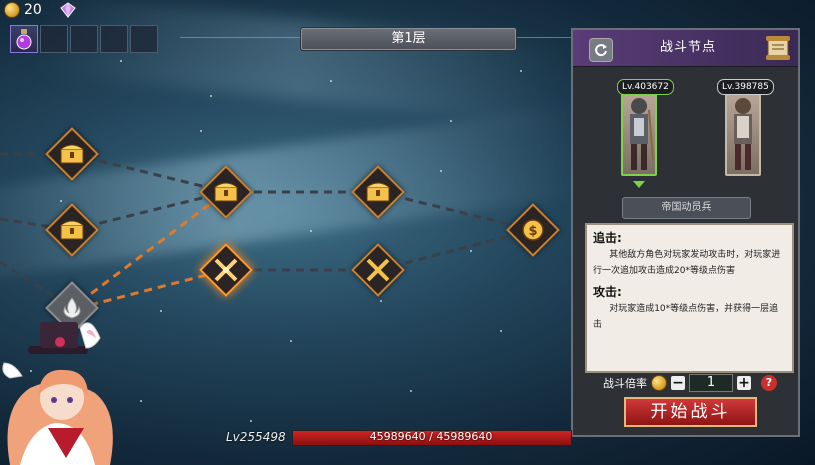 Image resolution: width=815 pixels, height=465 pixels. I want to click on player-character-portrait, so click(57, 393).